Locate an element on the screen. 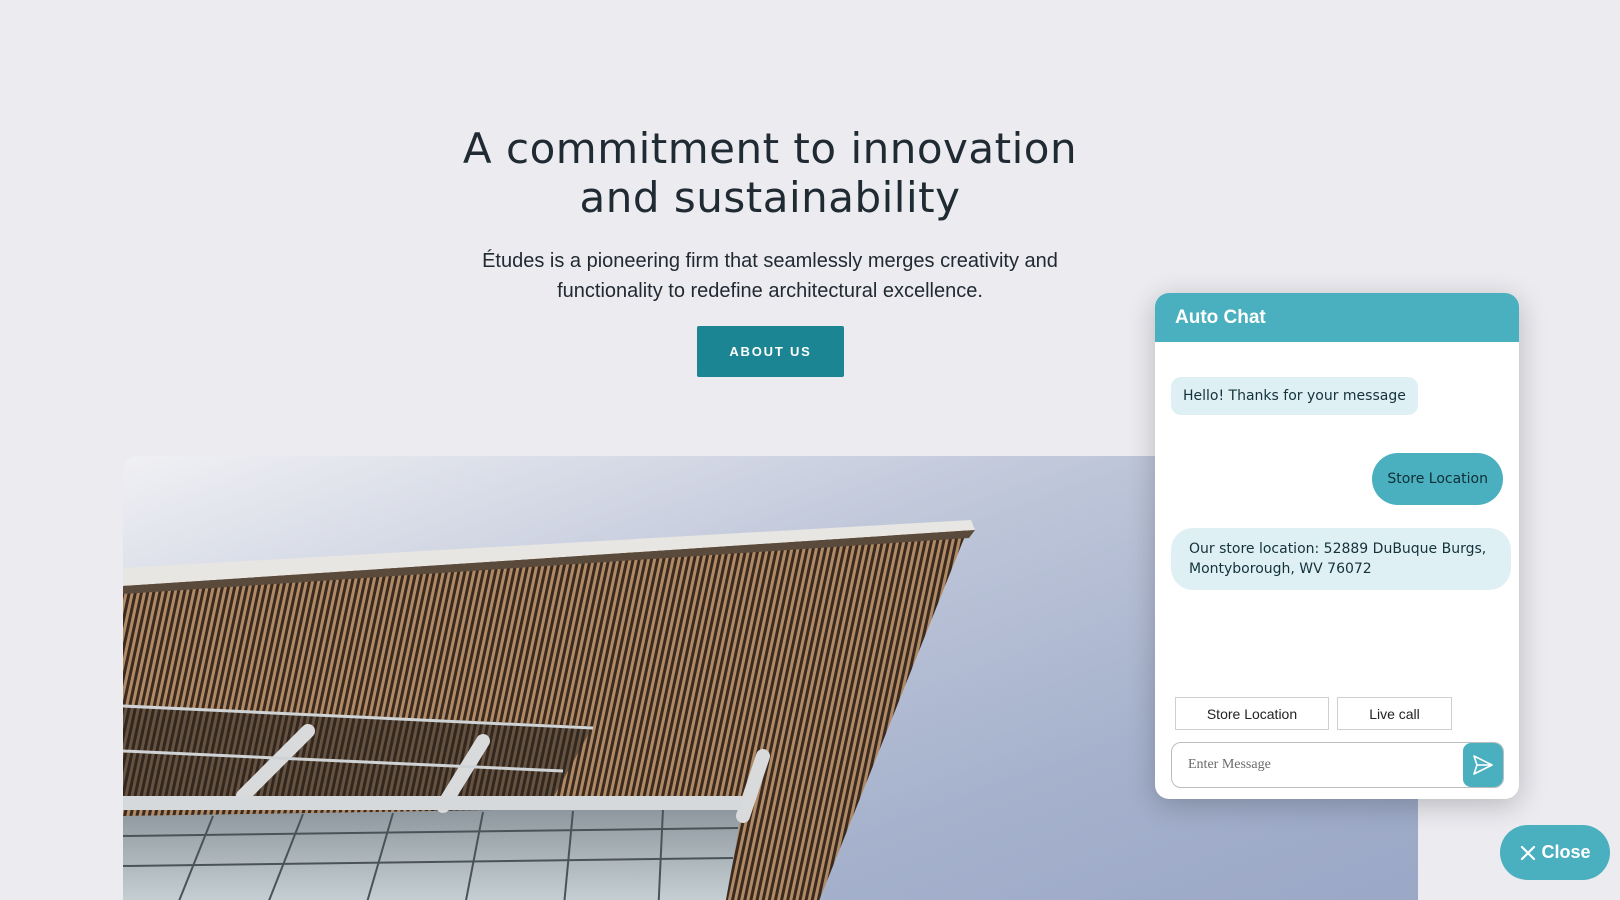 The height and width of the screenshot is (900, 1620). send-icon is located at coordinates (1483, 765).